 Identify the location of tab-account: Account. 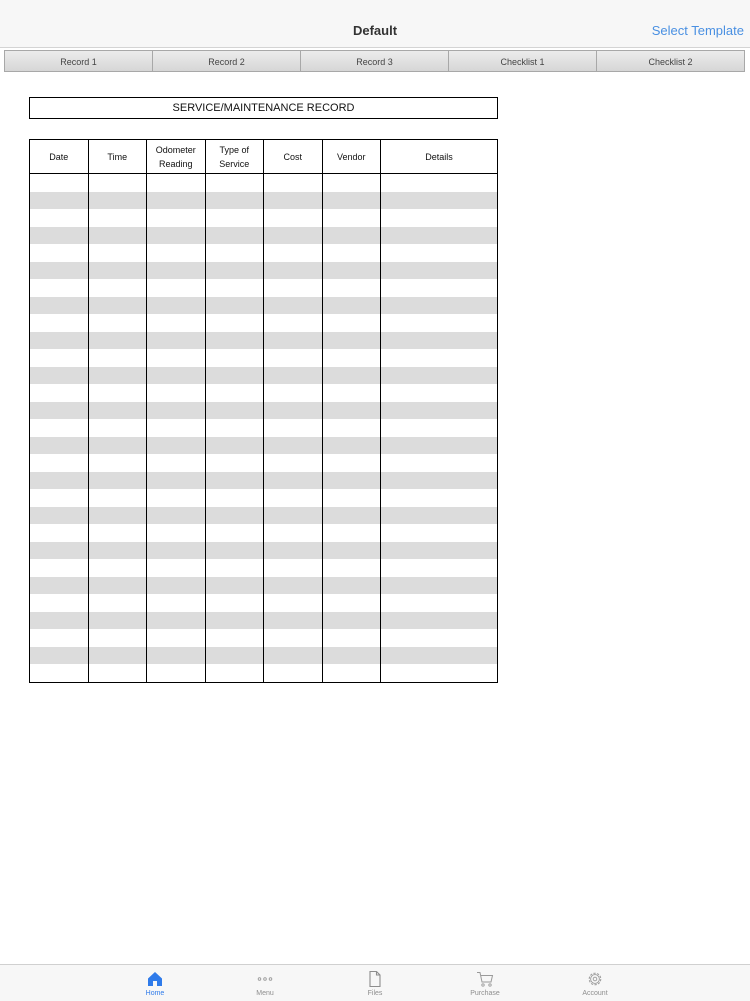
(595, 984).